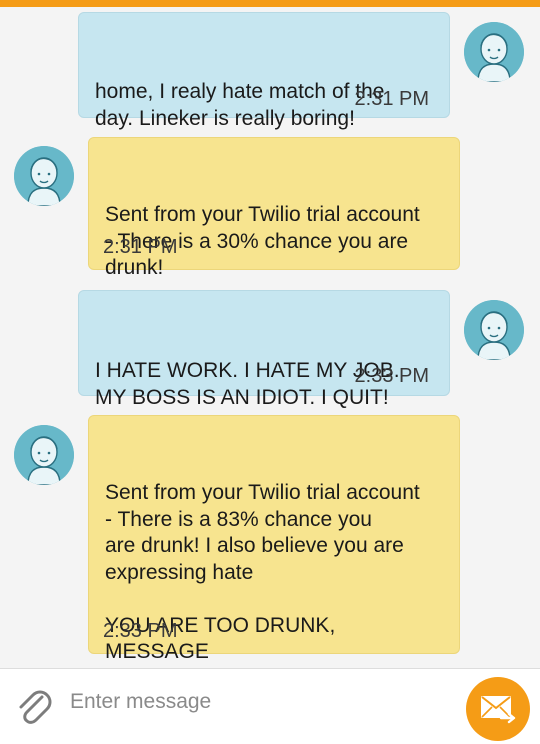  Describe the element at coordinates (270, 3) in the screenshot. I see `top-status-strip` at that location.